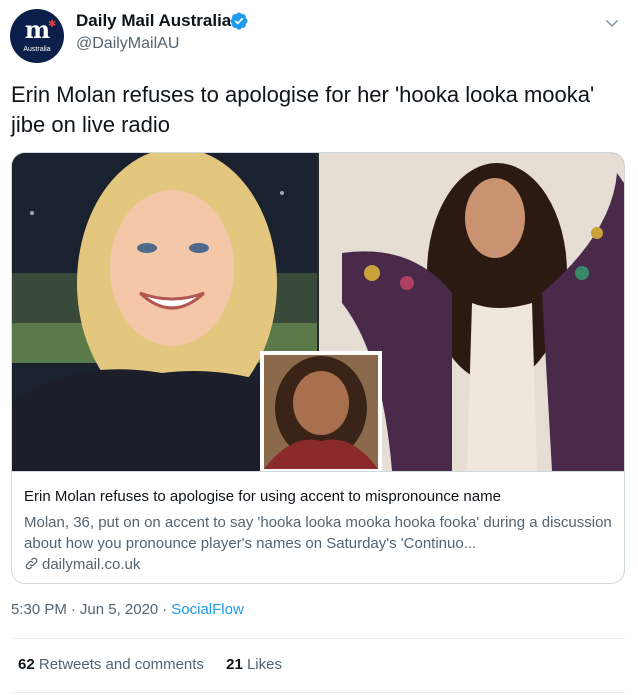  Describe the element at coordinates (119, 609) in the screenshot. I see `tweet-date: Jun 5, 2020` at that location.